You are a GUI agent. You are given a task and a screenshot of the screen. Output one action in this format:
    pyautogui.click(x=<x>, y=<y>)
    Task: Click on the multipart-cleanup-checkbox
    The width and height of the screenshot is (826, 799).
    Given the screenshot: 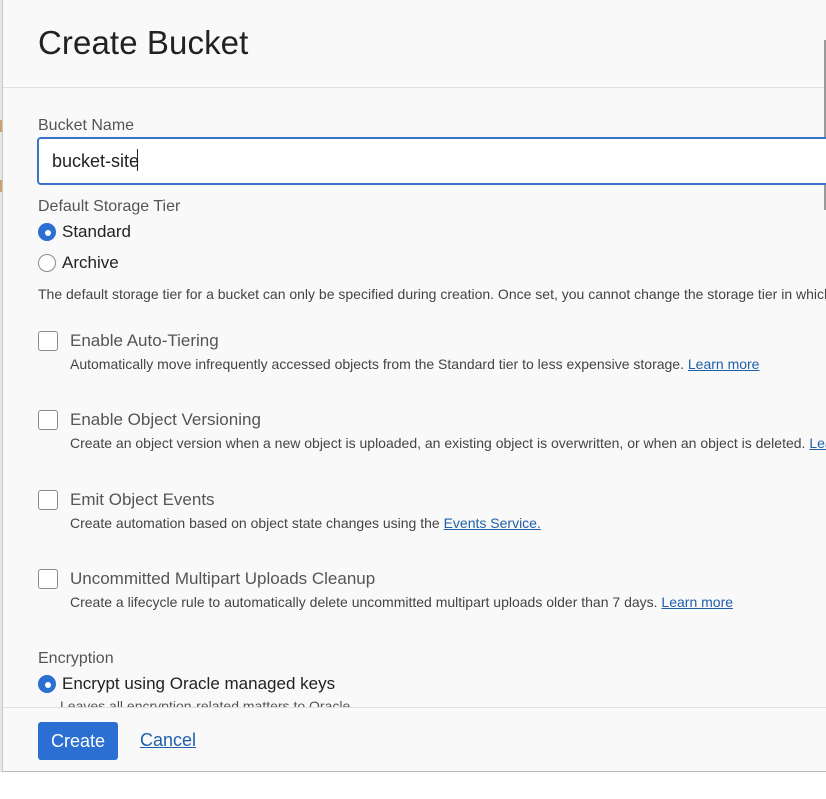 What is the action you would take?
    pyautogui.click(x=48, y=579)
    